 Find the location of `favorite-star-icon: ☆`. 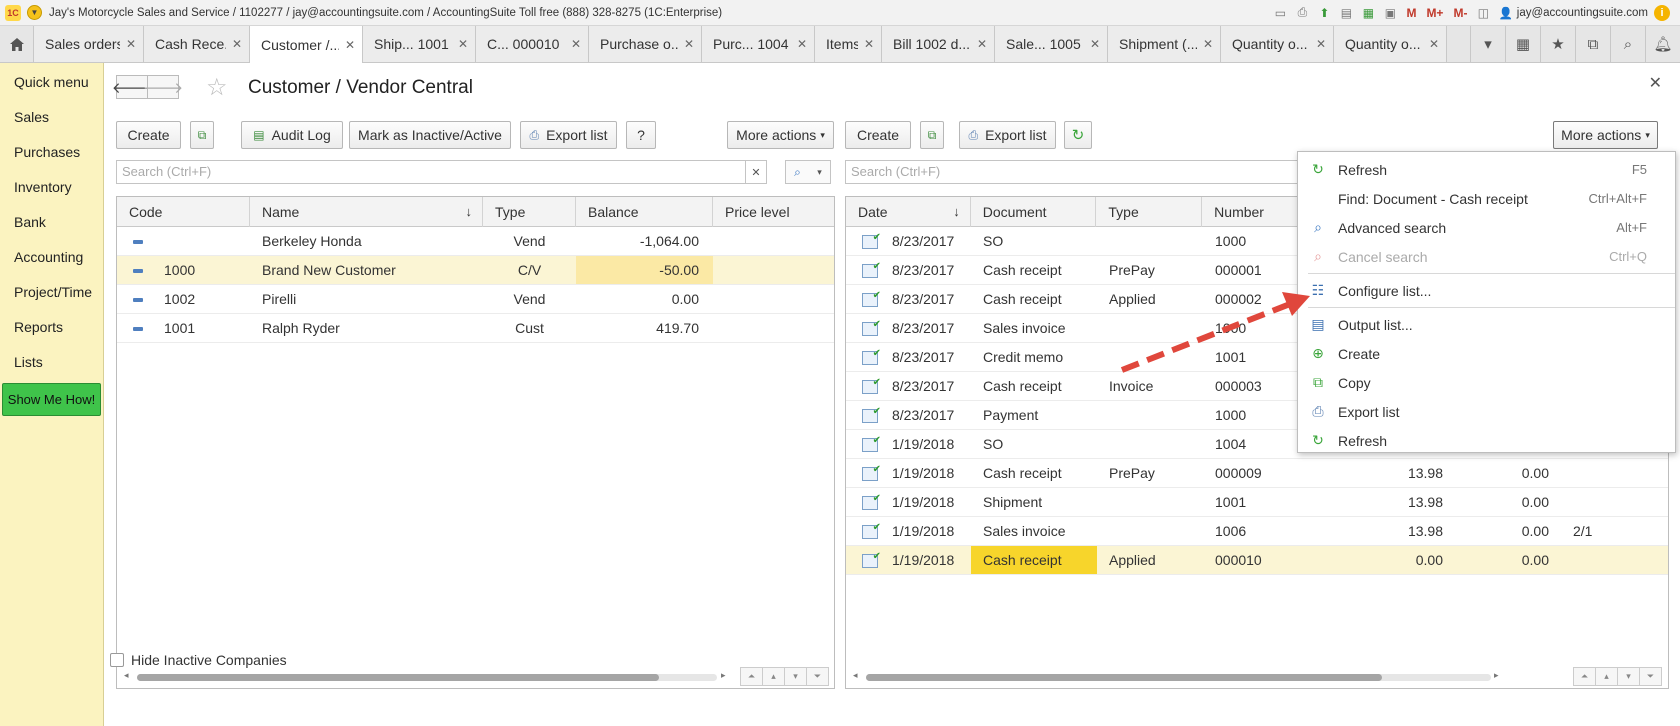

favorite-star-icon: ☆ is located at coordinates (217, 87).